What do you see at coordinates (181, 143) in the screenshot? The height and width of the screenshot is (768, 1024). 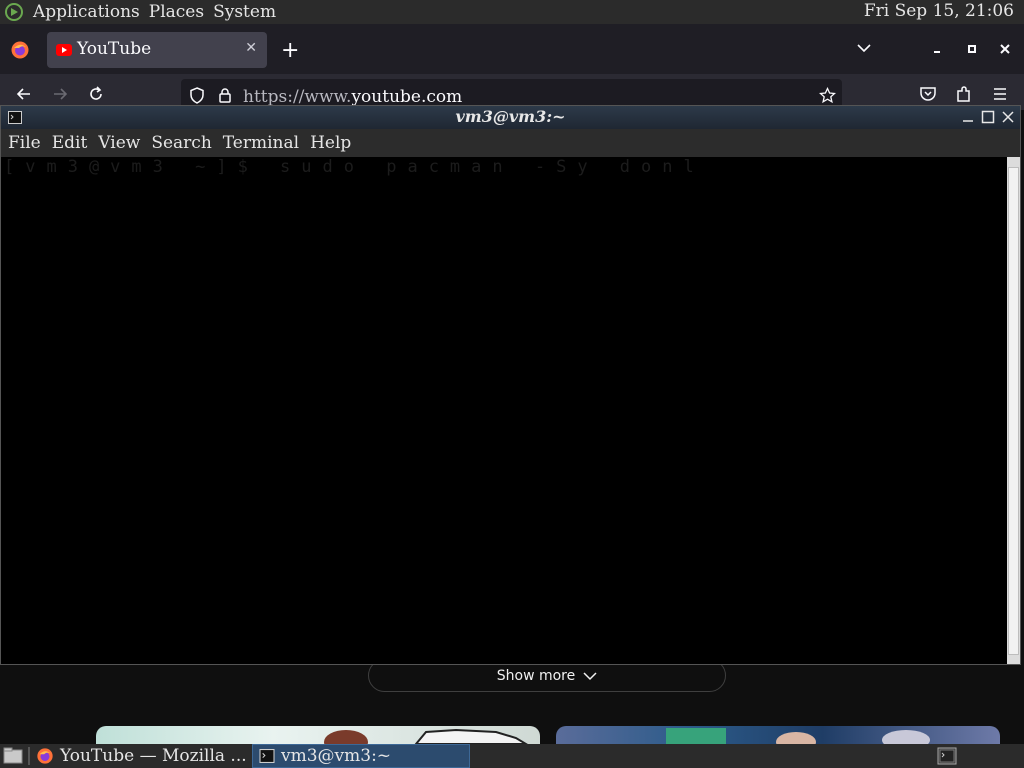 I see `menu-search: Search` at bounding box center [181, 143].